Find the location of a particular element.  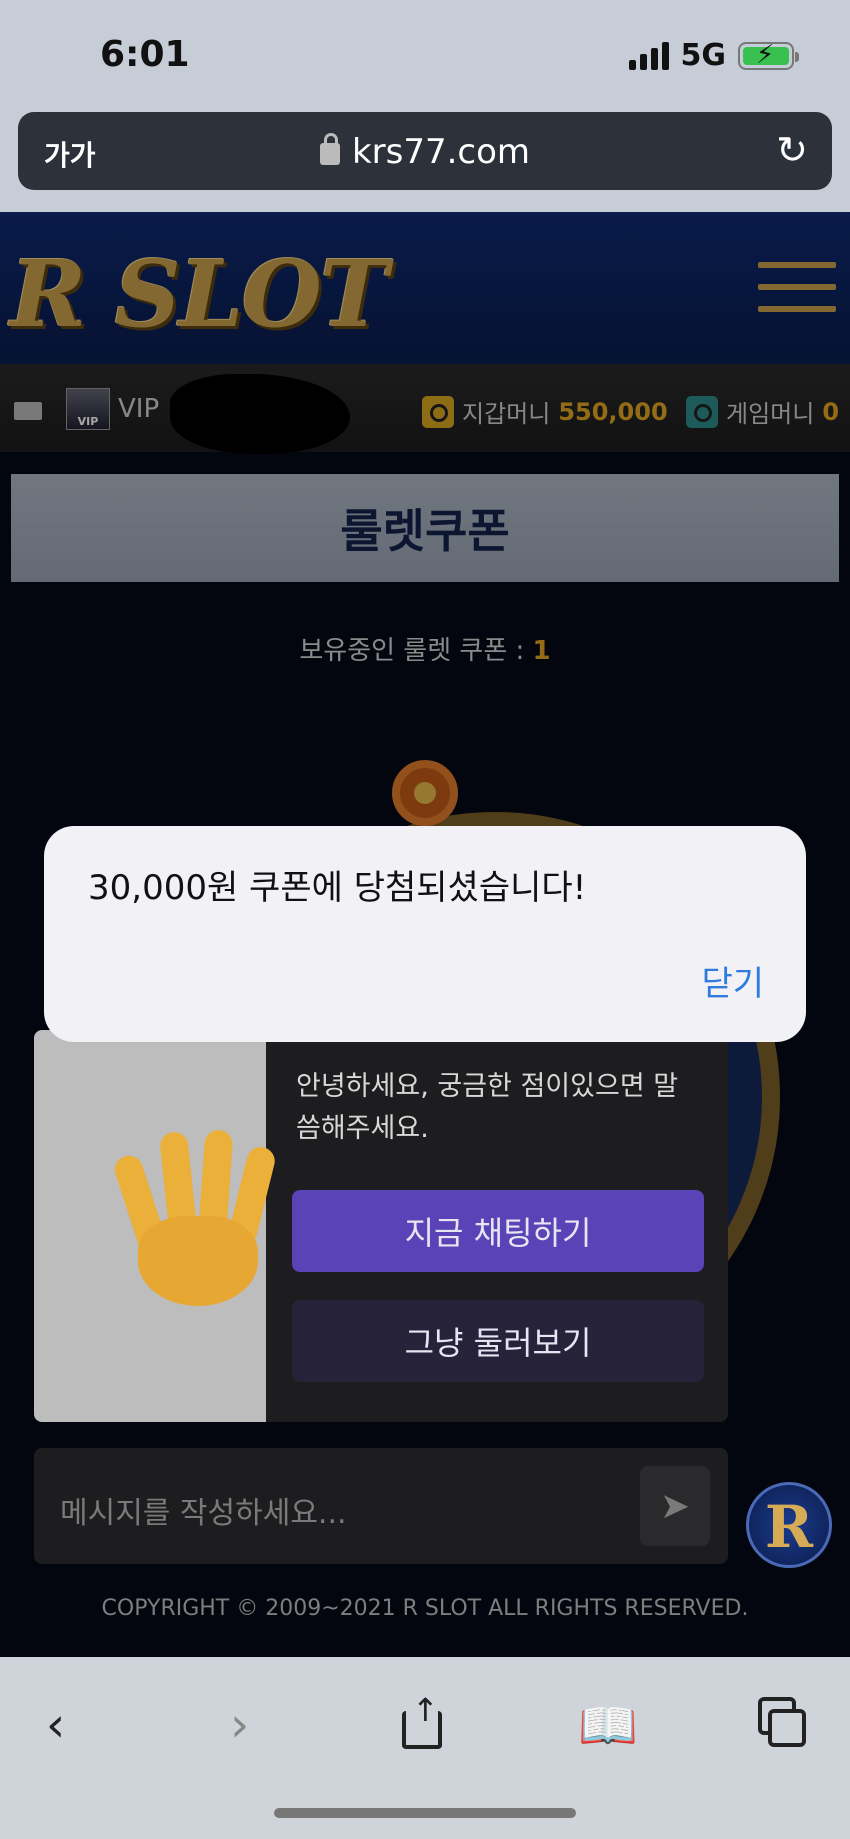

battery-icon: ⚡ is located at coordinates (768, 55).